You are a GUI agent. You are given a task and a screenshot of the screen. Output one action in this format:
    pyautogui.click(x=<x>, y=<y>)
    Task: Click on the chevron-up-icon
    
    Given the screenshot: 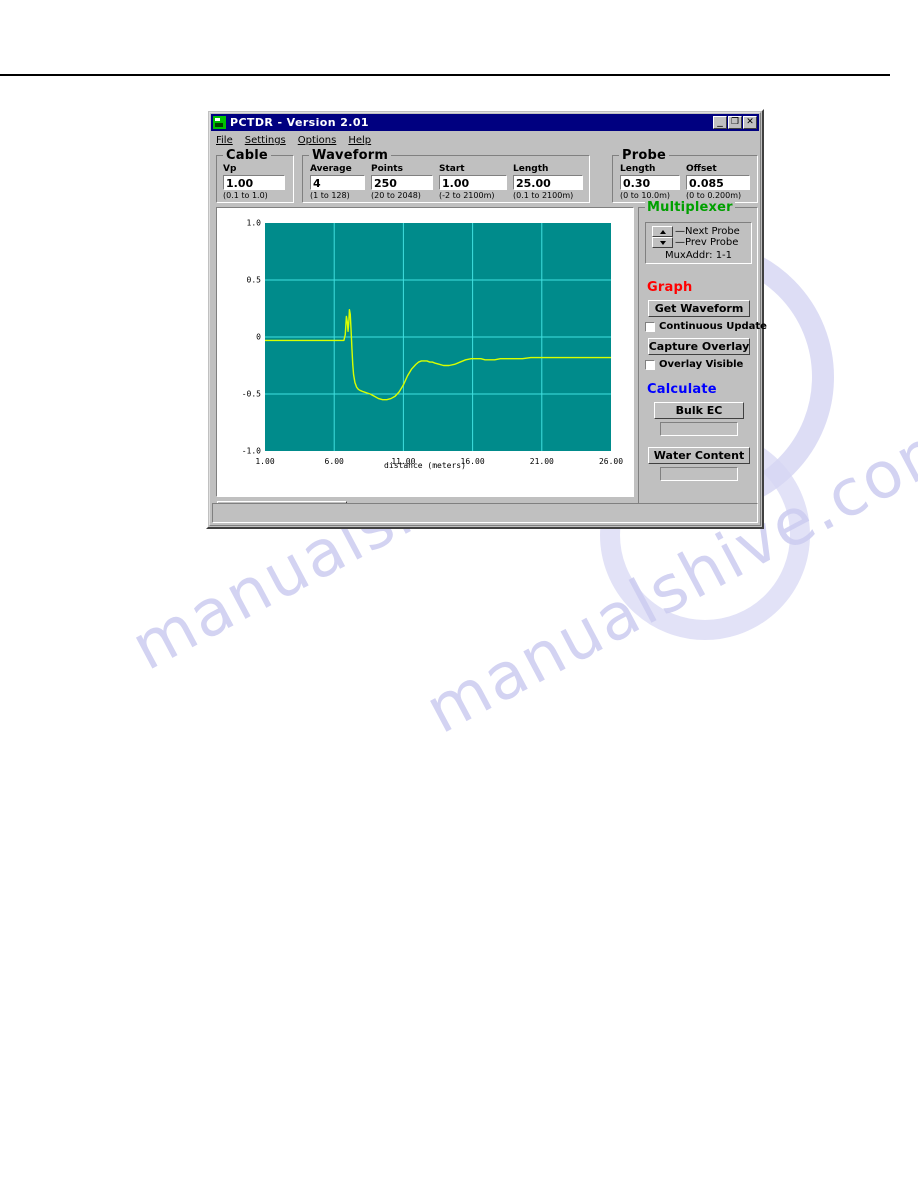 What is the action you would take?
    pyautogui.click(x=662, y=231)
    